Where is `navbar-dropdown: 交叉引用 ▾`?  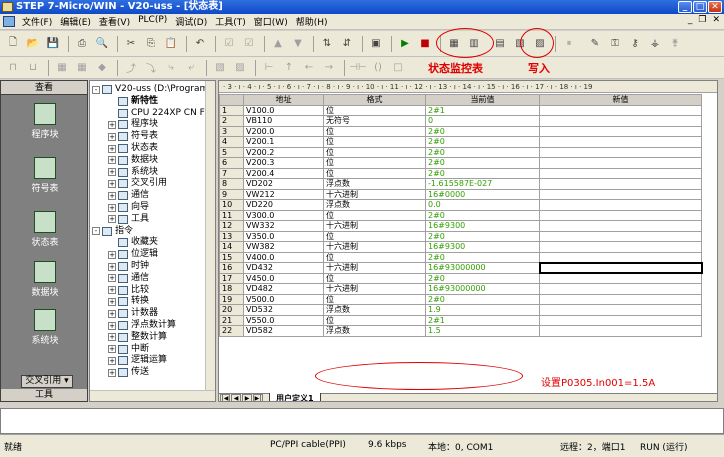
navbar-dropdown: 交叉引用 ▾ is located at coordinates (47, 381).